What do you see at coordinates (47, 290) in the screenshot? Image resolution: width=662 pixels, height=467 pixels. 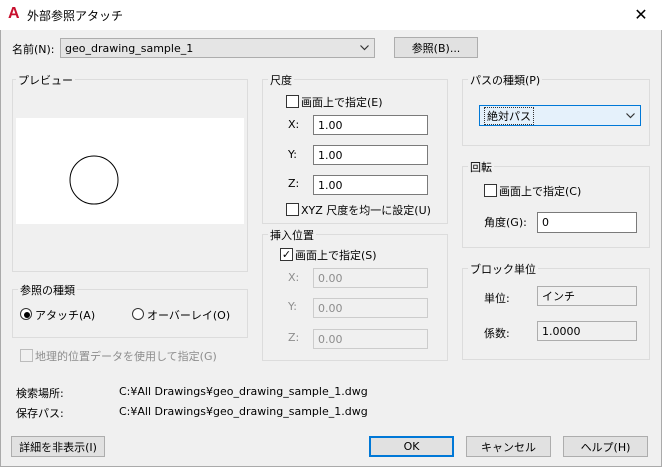 I see `ref-type-legend: 参照の種類` at bounding box center [47, 290].